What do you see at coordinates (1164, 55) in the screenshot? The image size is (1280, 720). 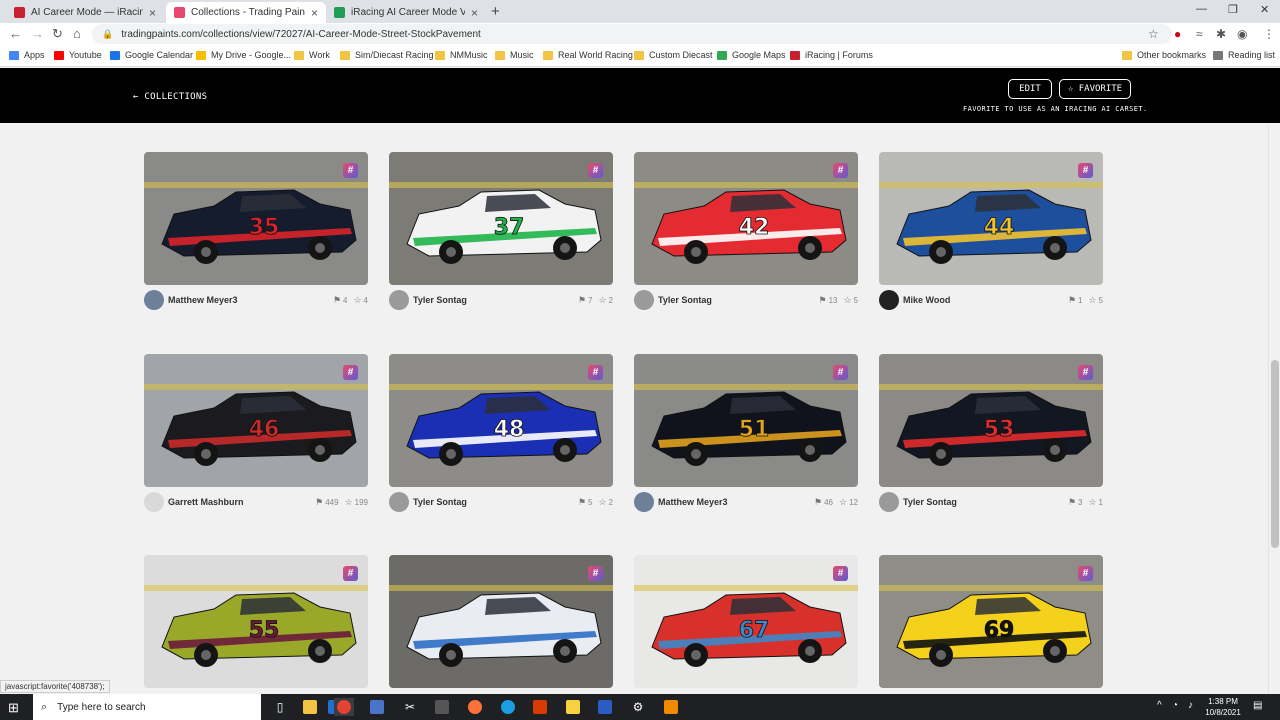 I see `bookmark-other: Other bookmarks` at bounding box center [1164, 55].